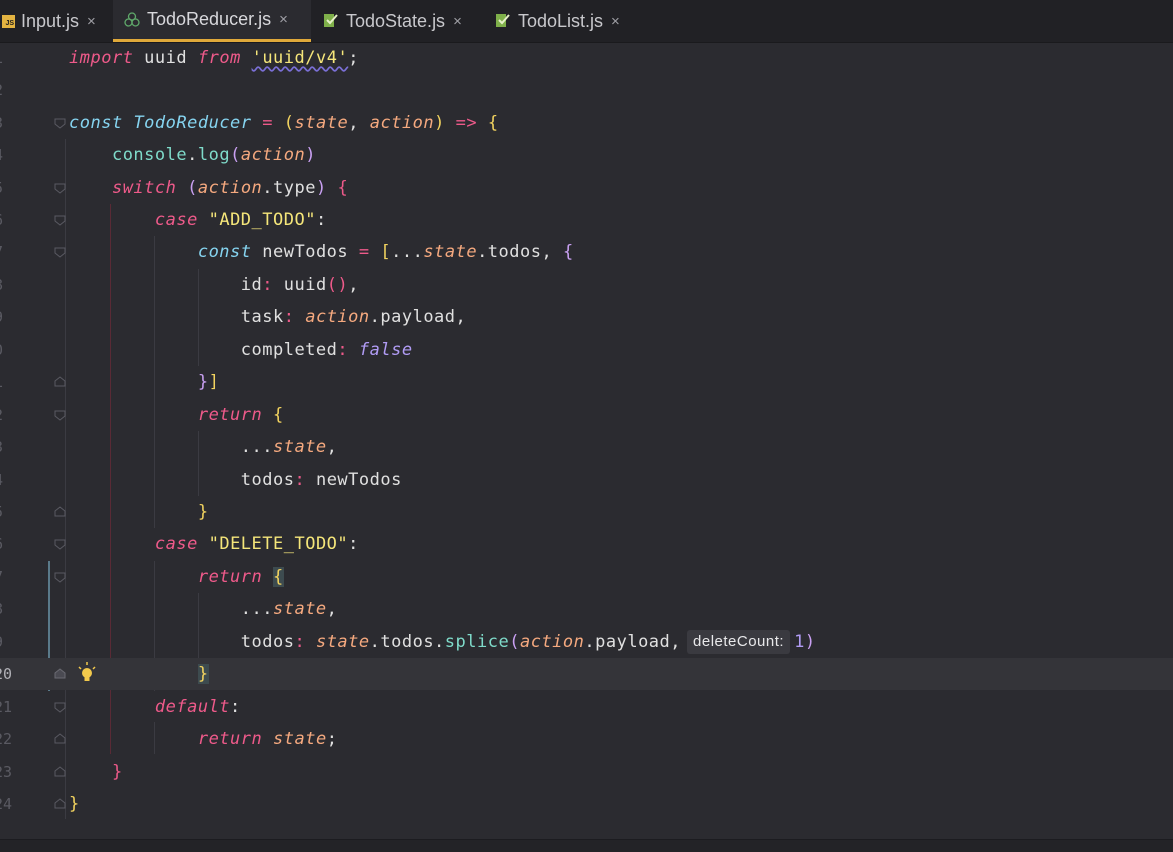  What do you see at coordinates (6, 804) in the screenshot?
I see `line-number: 24` at bounding box center [6, 804].